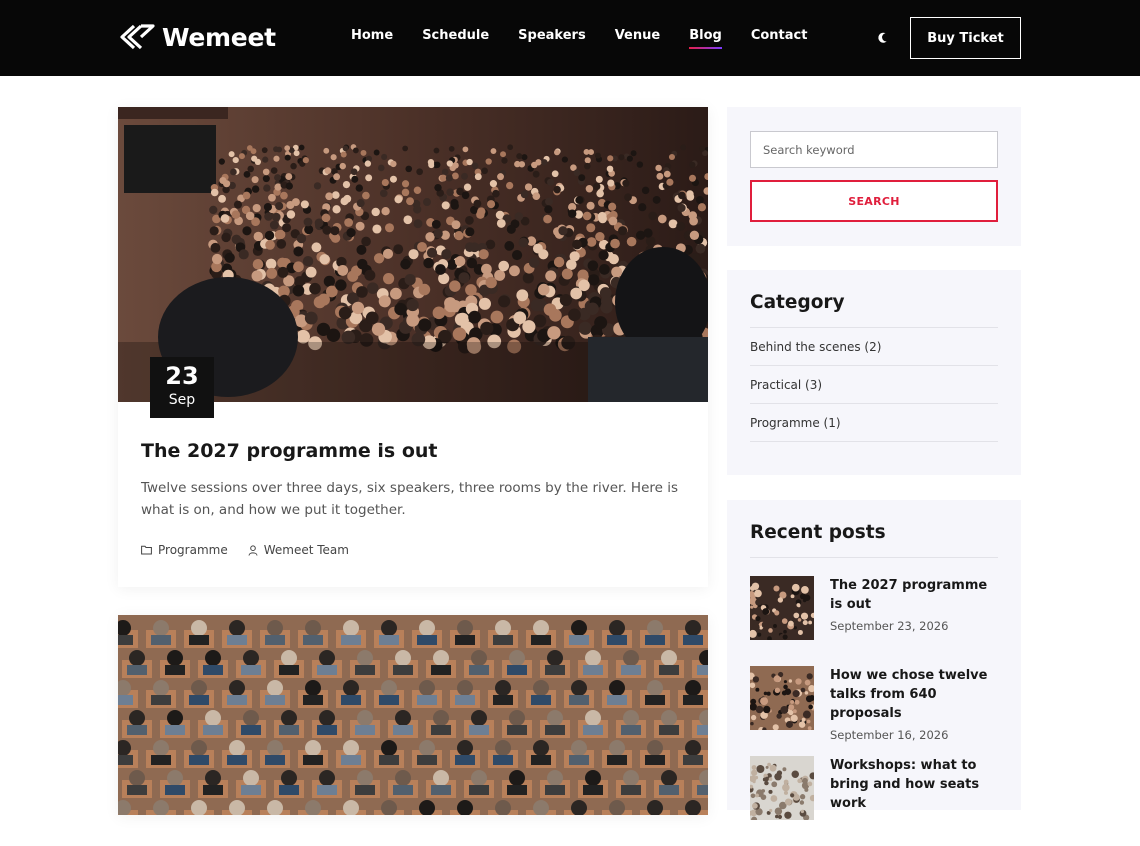  I want to click on nav-schedule: Schedule, so click(455, 35).